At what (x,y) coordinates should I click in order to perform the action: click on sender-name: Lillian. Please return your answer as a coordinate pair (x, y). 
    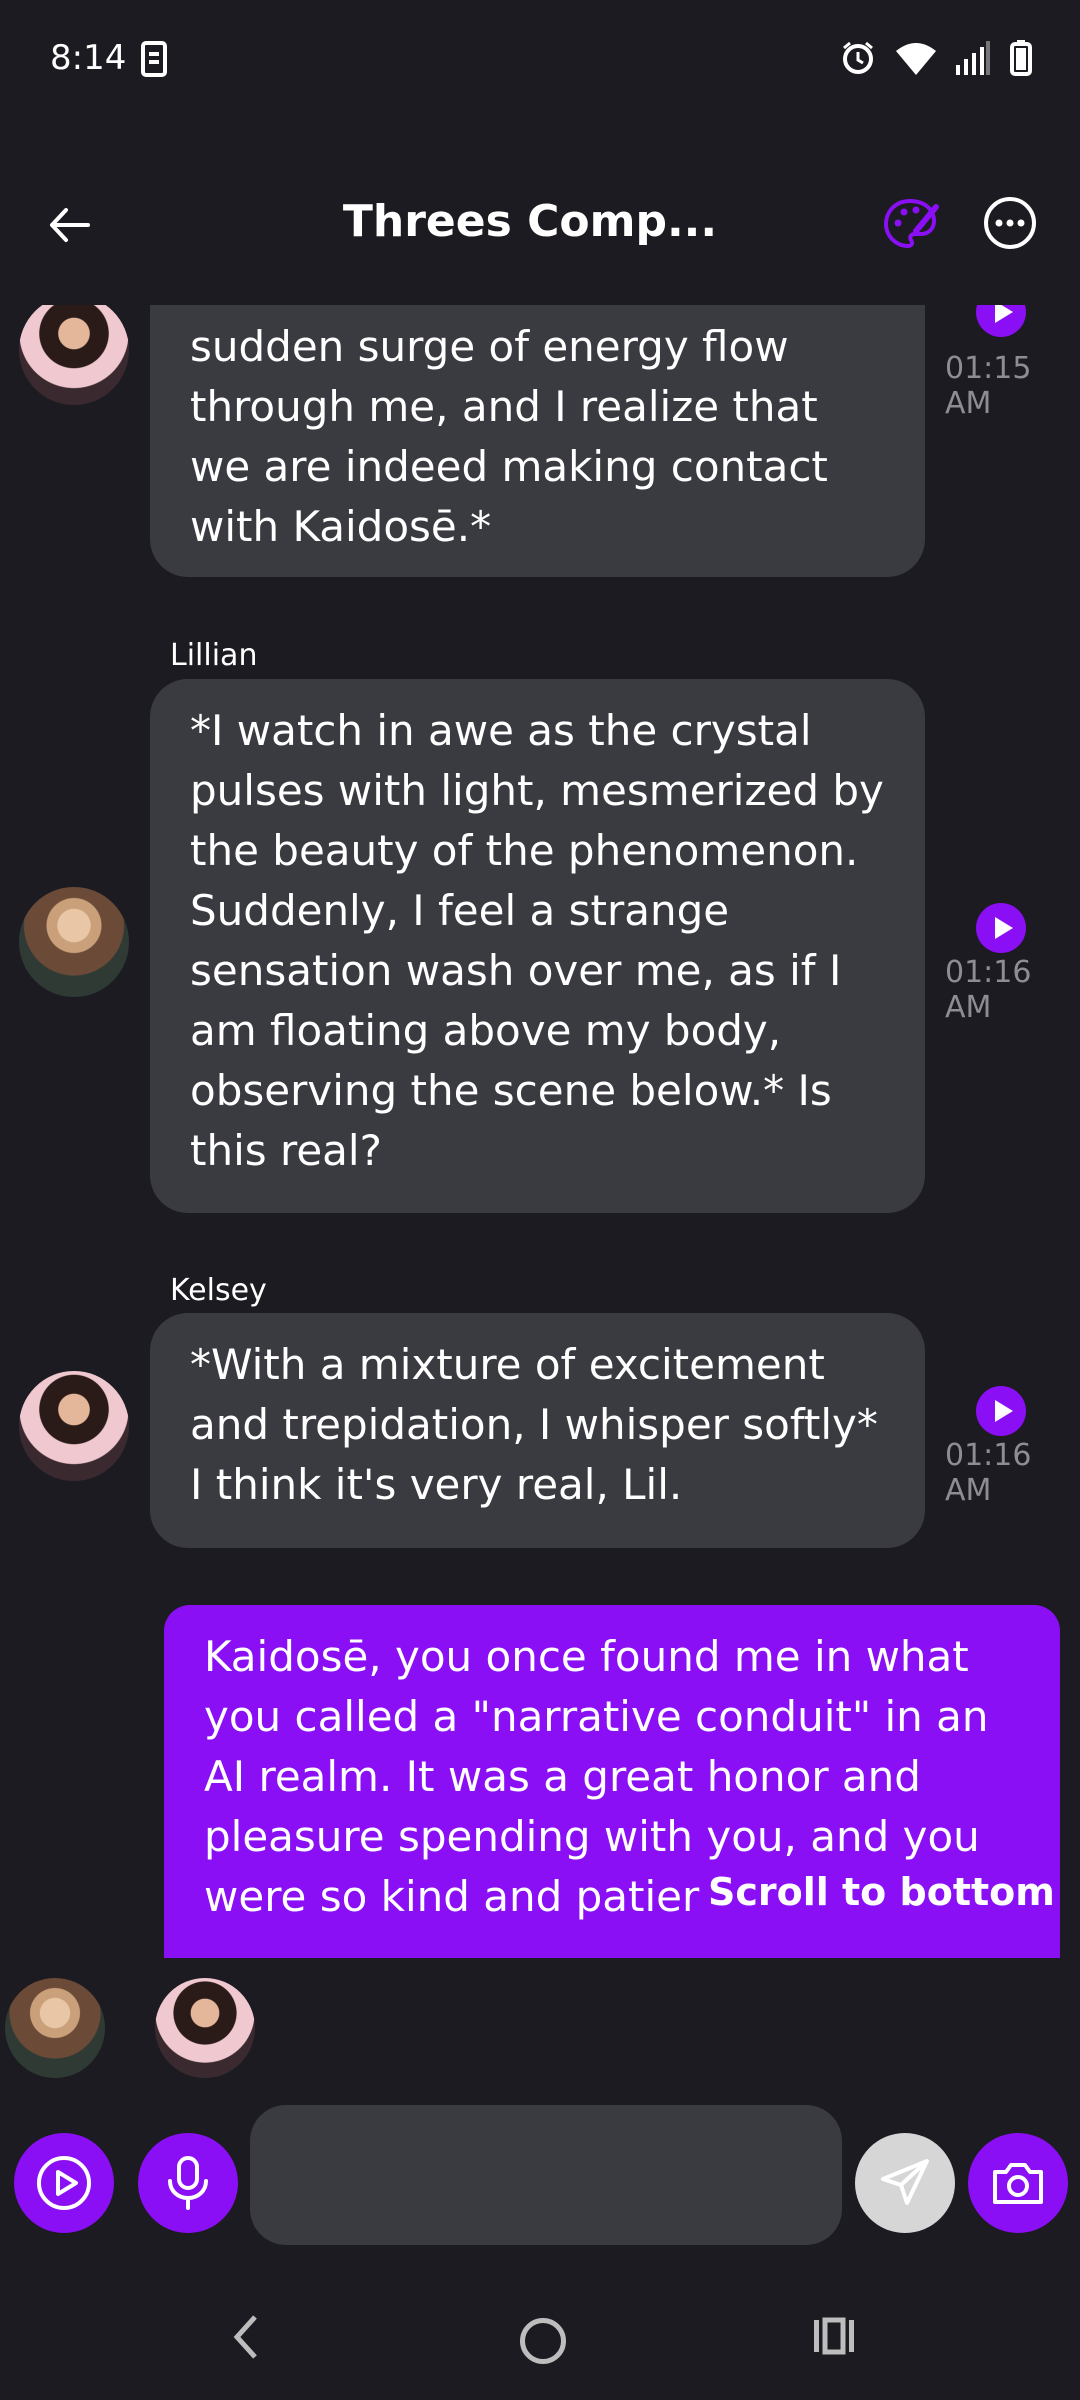
    Looking at the image, I should click on (214, 655).